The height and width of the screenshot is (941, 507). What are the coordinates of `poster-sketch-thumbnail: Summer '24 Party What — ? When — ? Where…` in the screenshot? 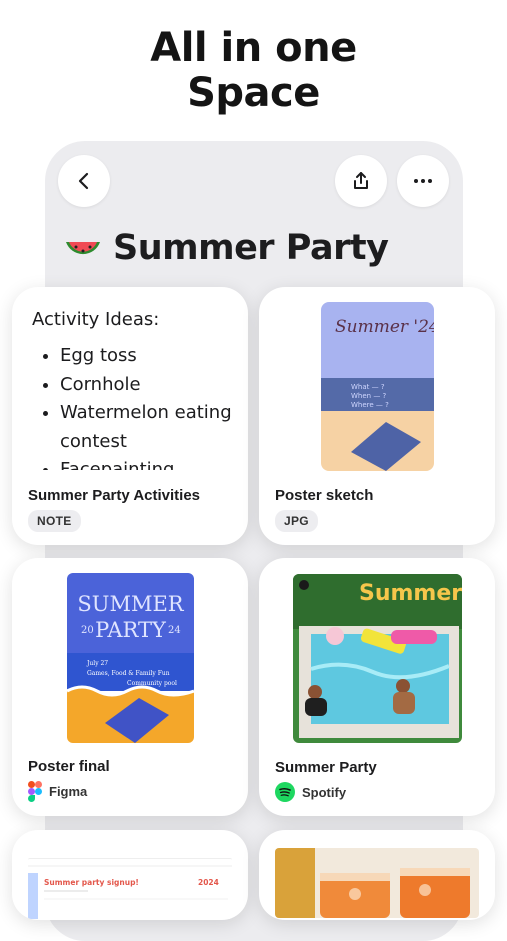 It's located at (377, 386).